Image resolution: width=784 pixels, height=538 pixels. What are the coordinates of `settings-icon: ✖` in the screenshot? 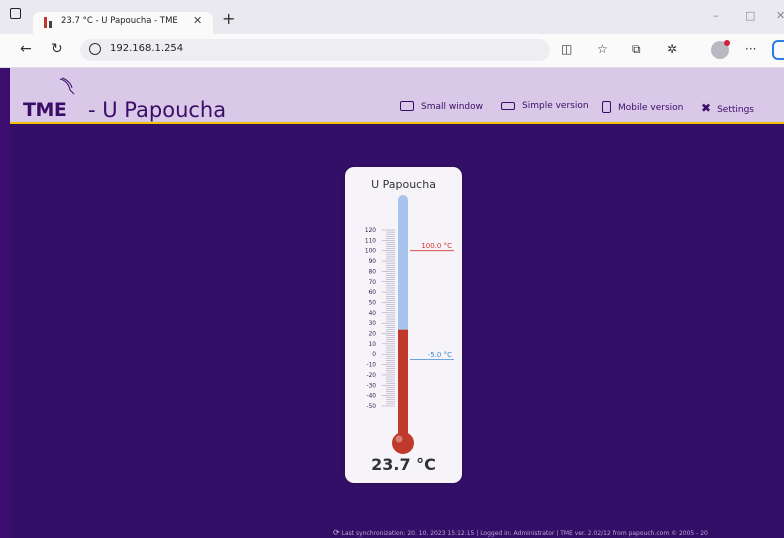 It's located at (706, 108).